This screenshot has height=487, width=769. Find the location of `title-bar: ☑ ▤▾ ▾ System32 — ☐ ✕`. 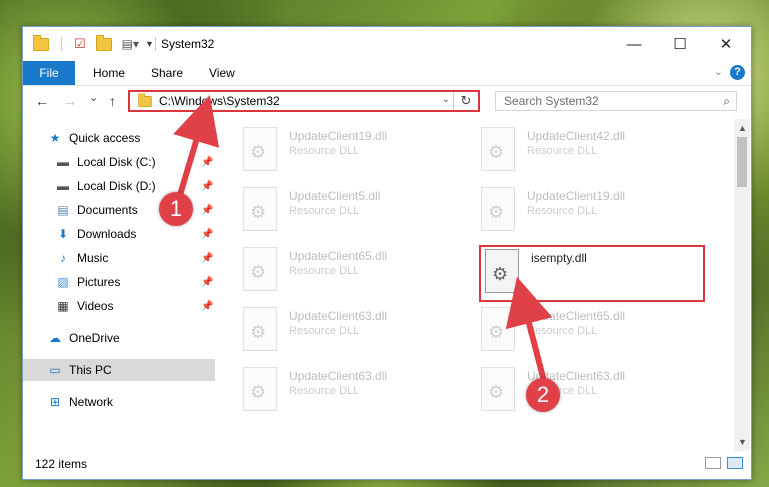

title-bar: ☑ ▤▾ ▾ System32 — ☐ ✕ is located at coordinates (387, 44).